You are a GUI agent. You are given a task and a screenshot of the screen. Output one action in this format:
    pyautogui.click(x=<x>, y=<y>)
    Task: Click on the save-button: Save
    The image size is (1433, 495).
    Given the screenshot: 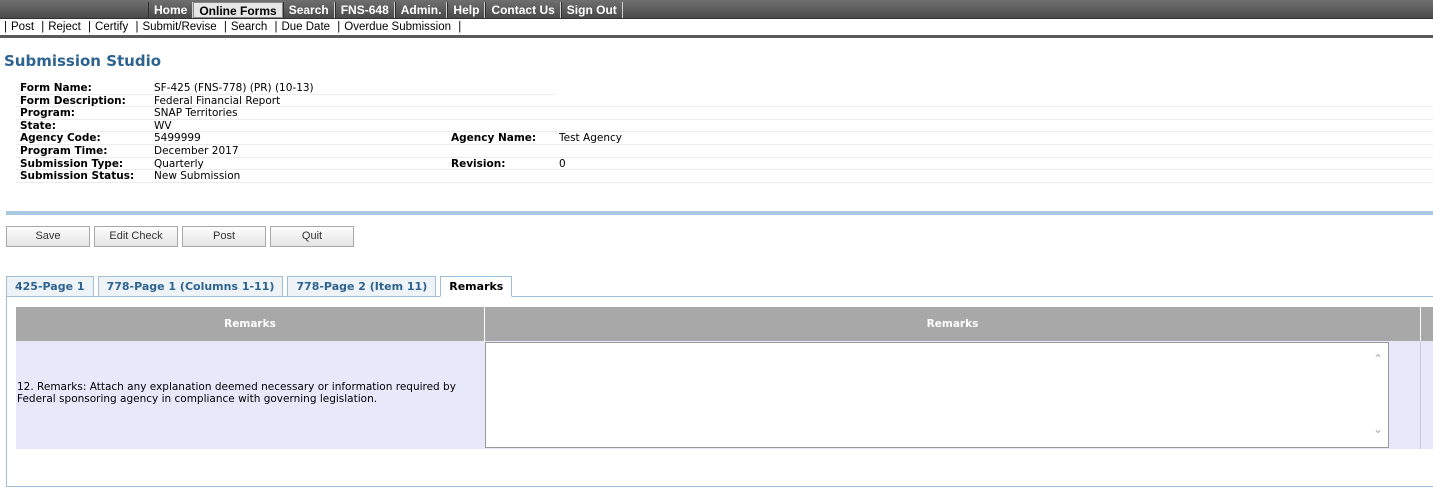 What is the action you would take?
    pyautogui.click(x=48, y=236)
    